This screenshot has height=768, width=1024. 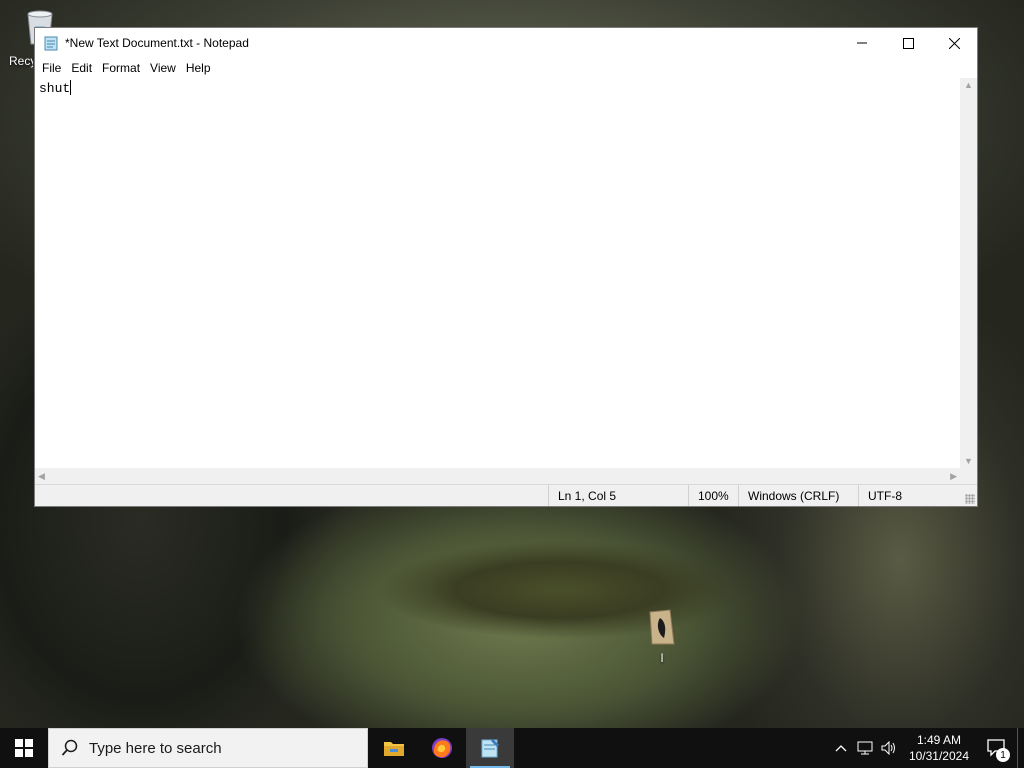 What do you see at coordinates (69, 747) in the screenshot?
I see `search-icon` at bounding box center [69, 747].